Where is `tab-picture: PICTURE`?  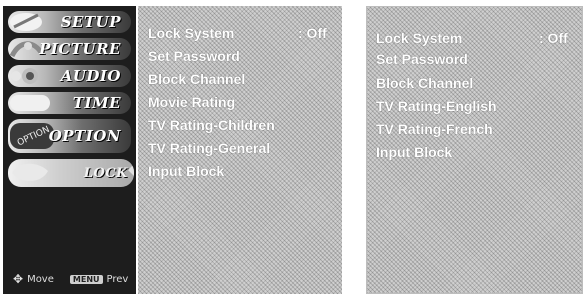
tab-picture: PICTURE is located at coordinates (69, 49).